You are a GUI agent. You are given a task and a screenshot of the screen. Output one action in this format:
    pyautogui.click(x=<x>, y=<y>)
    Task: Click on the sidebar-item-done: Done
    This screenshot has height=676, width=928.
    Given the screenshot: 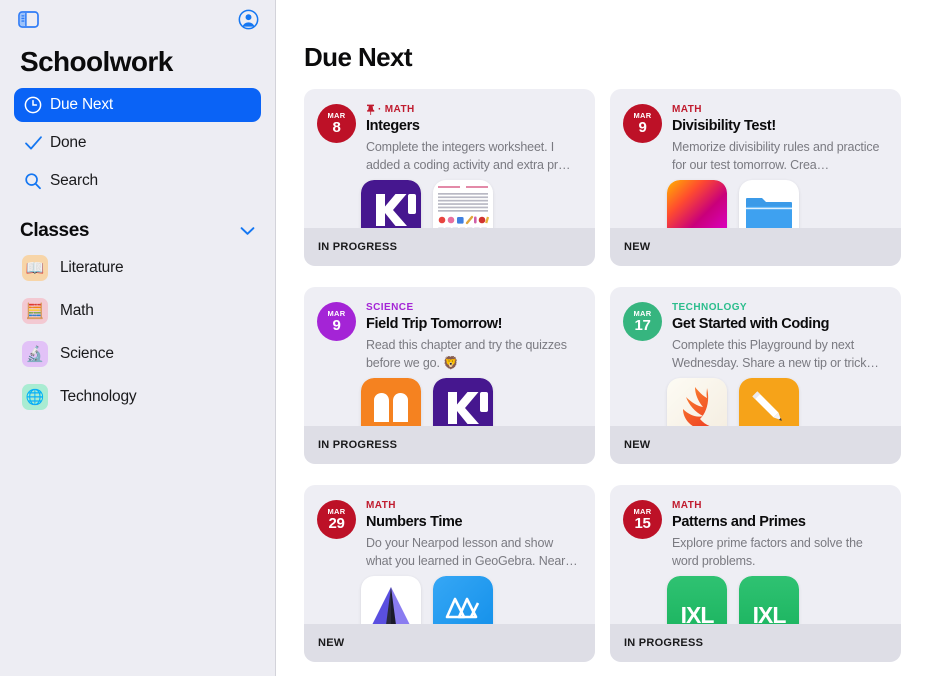 What is the action you would take?
    pyautogui.click(x=137, y=143)
    